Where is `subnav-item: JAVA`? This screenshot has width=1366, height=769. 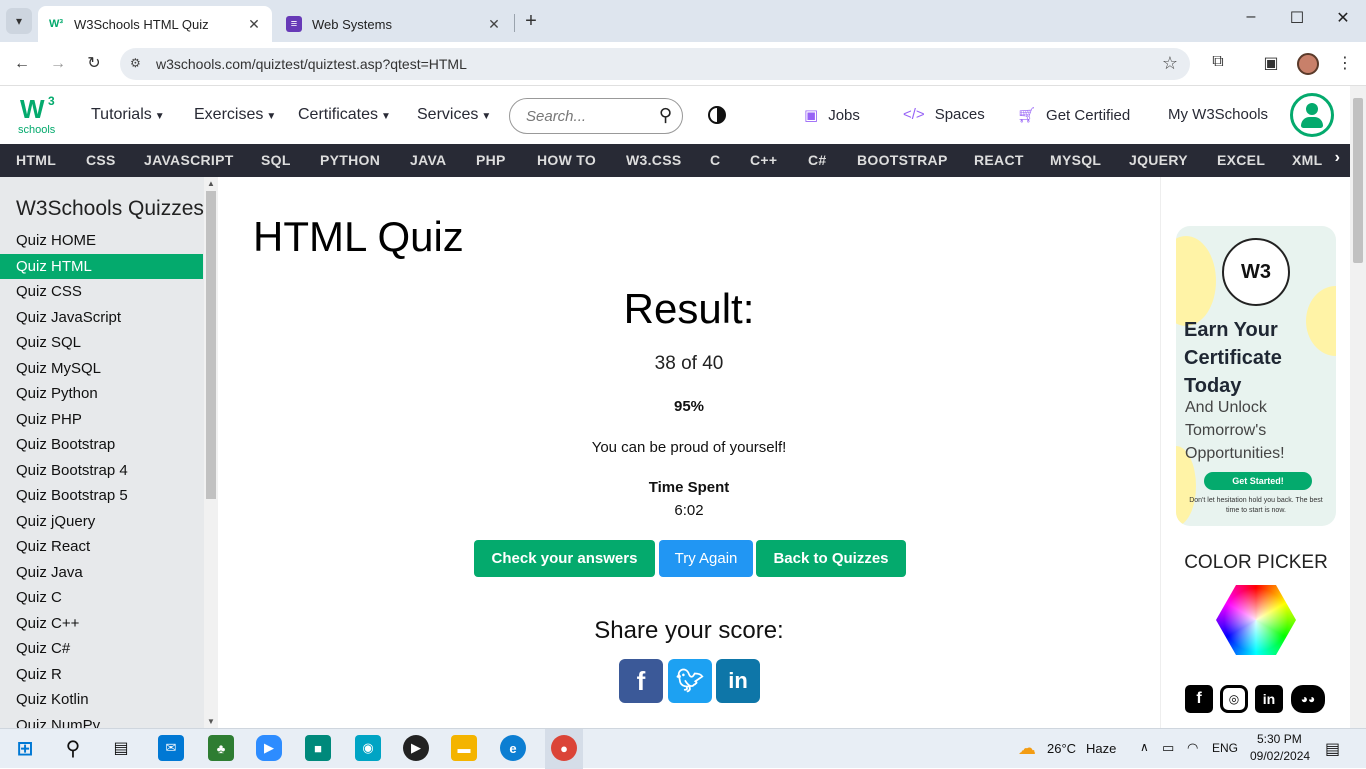 subnav-item: JAVA is located at coordinates (428, 160).